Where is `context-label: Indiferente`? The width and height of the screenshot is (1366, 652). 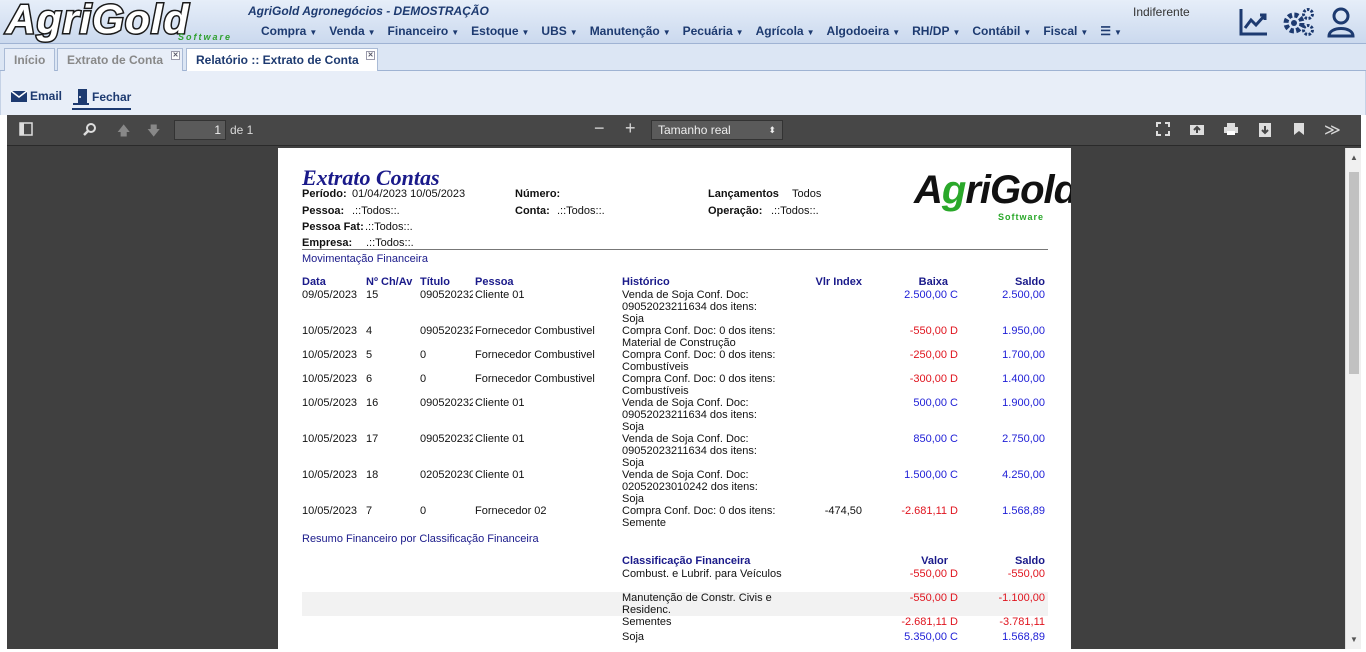 context-label: Indiferente is located at coordinates (1161, 12).